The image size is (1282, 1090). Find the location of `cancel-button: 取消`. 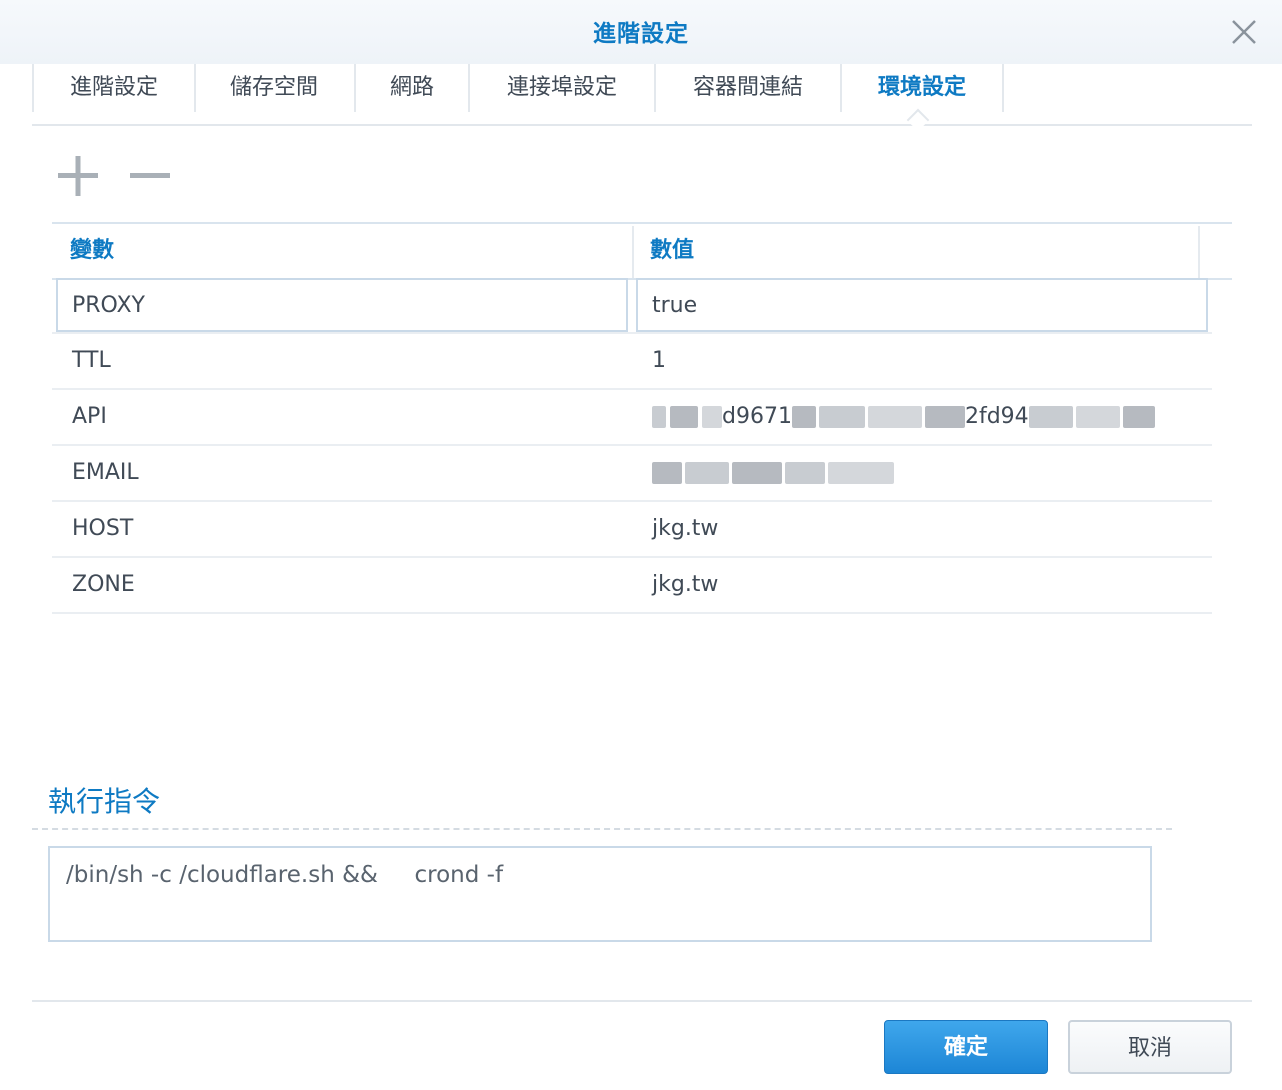

cancel-button: 取消 is located at coordinates (1150, 1047).